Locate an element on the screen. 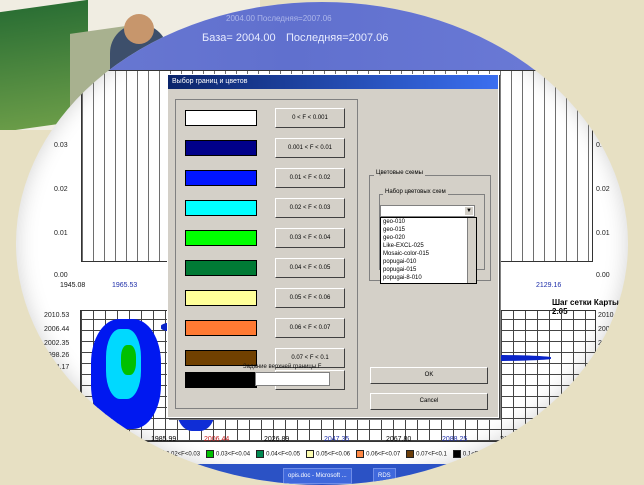 The height and width of the screenshot is (485, 644). y-tick: 0.03 is located at coordinates (61, 145).